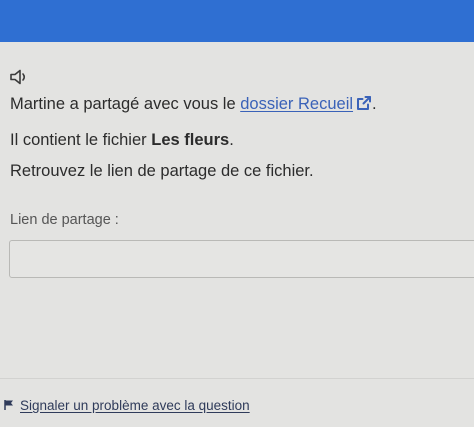 The height and width of the screenshot is (427, 474). What do you see at coordinates (64, 220) in the screenshot?
I see `share-link-label: Lien de partage :` at bounding box center [64, 220].